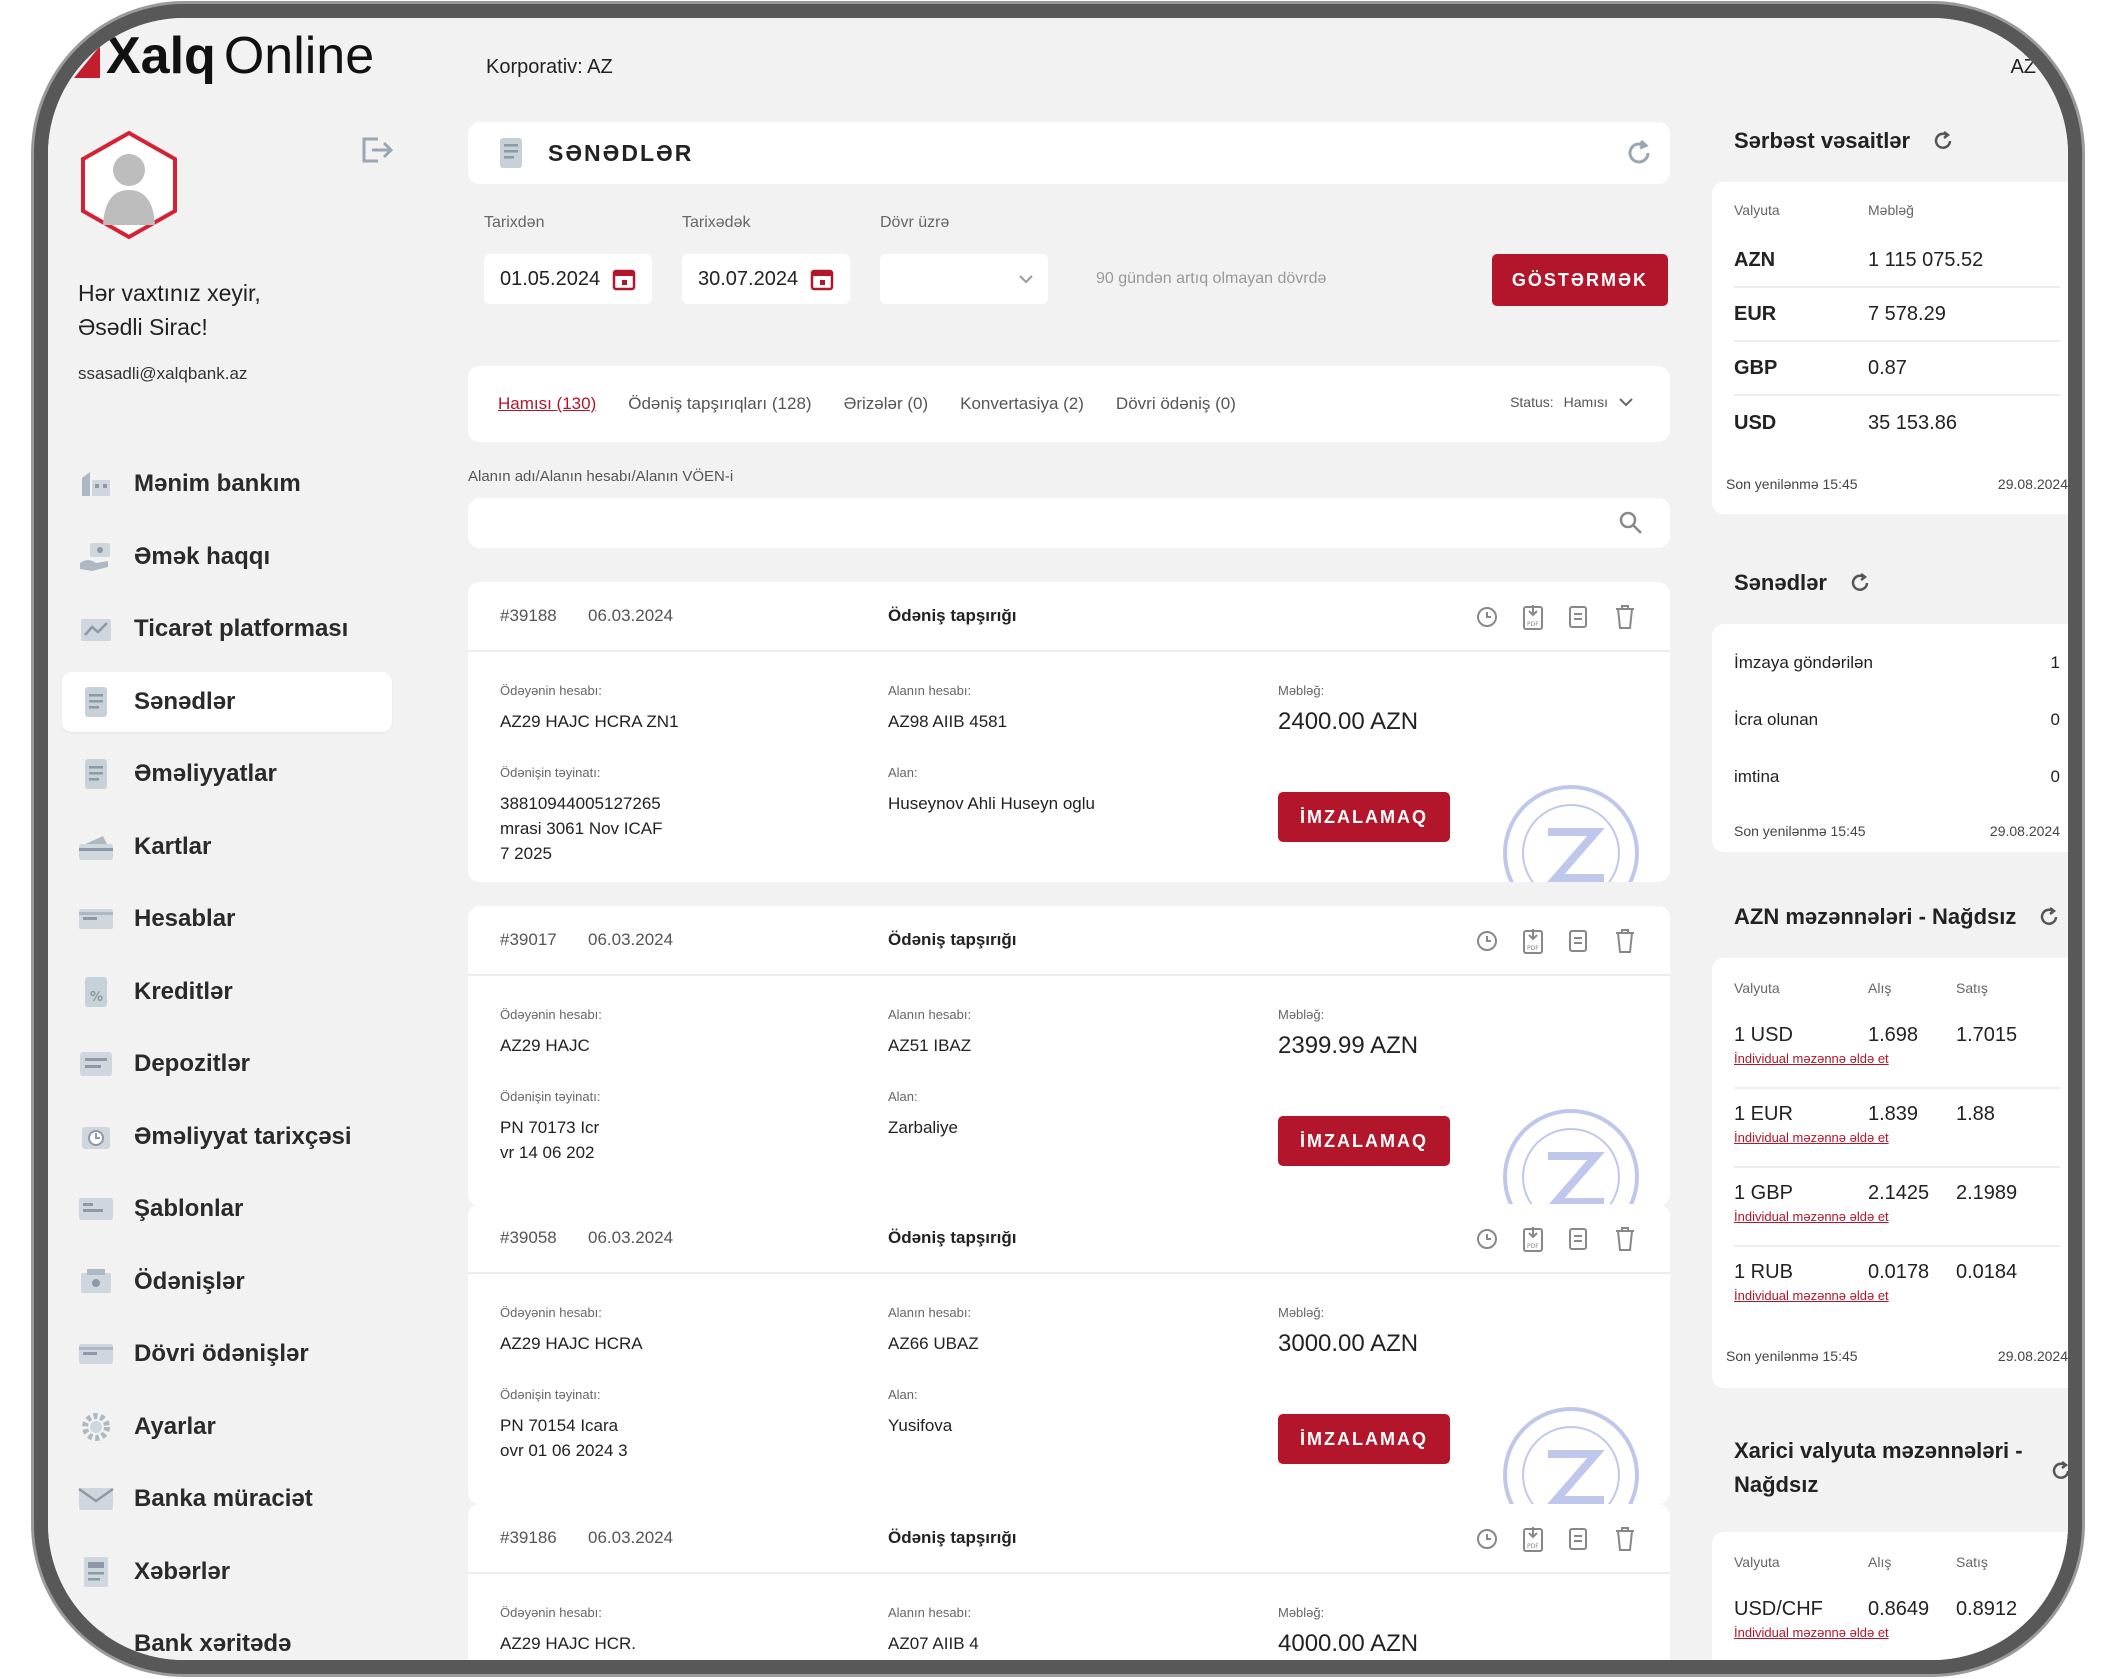  What do you see at coordinates (581, 828) in the screenshot?
I see `purpose-line: mrasi 3061 Nov ICAF` at bounding box center [581, 828].